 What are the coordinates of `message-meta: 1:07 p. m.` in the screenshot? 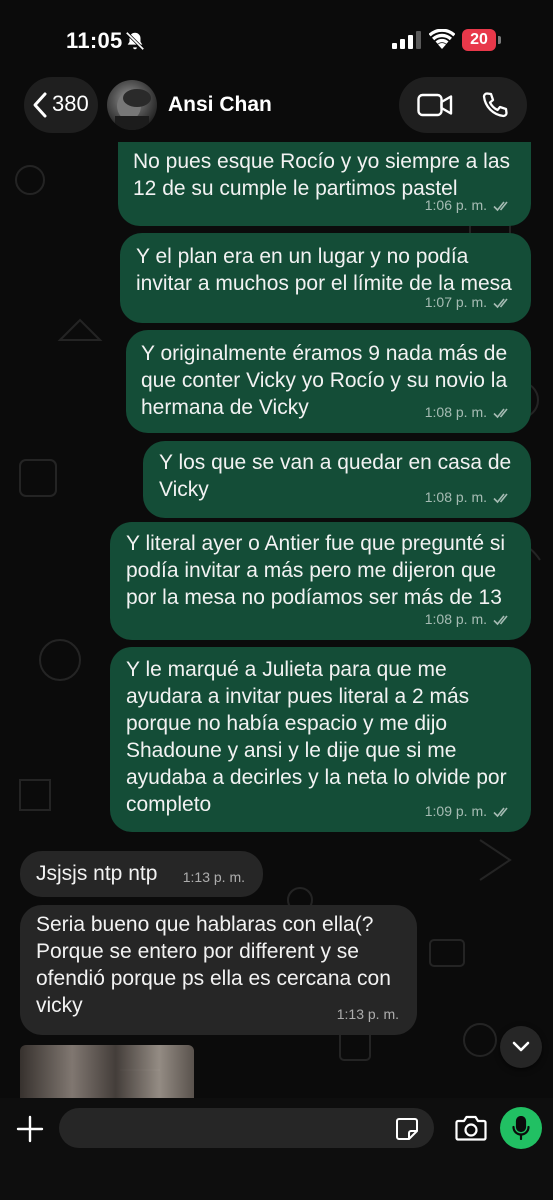 It's located at (469, 302).